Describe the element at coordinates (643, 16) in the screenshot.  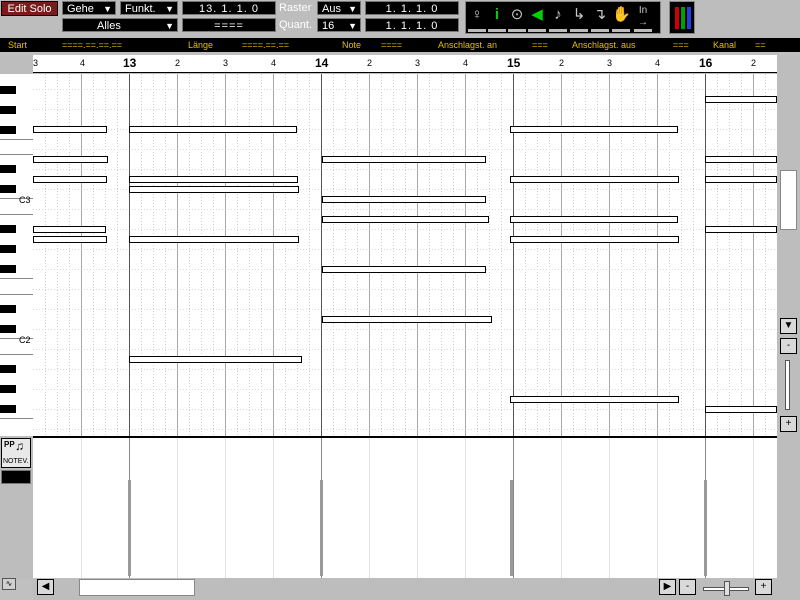
I see `in-out-icon: In →` at that location.